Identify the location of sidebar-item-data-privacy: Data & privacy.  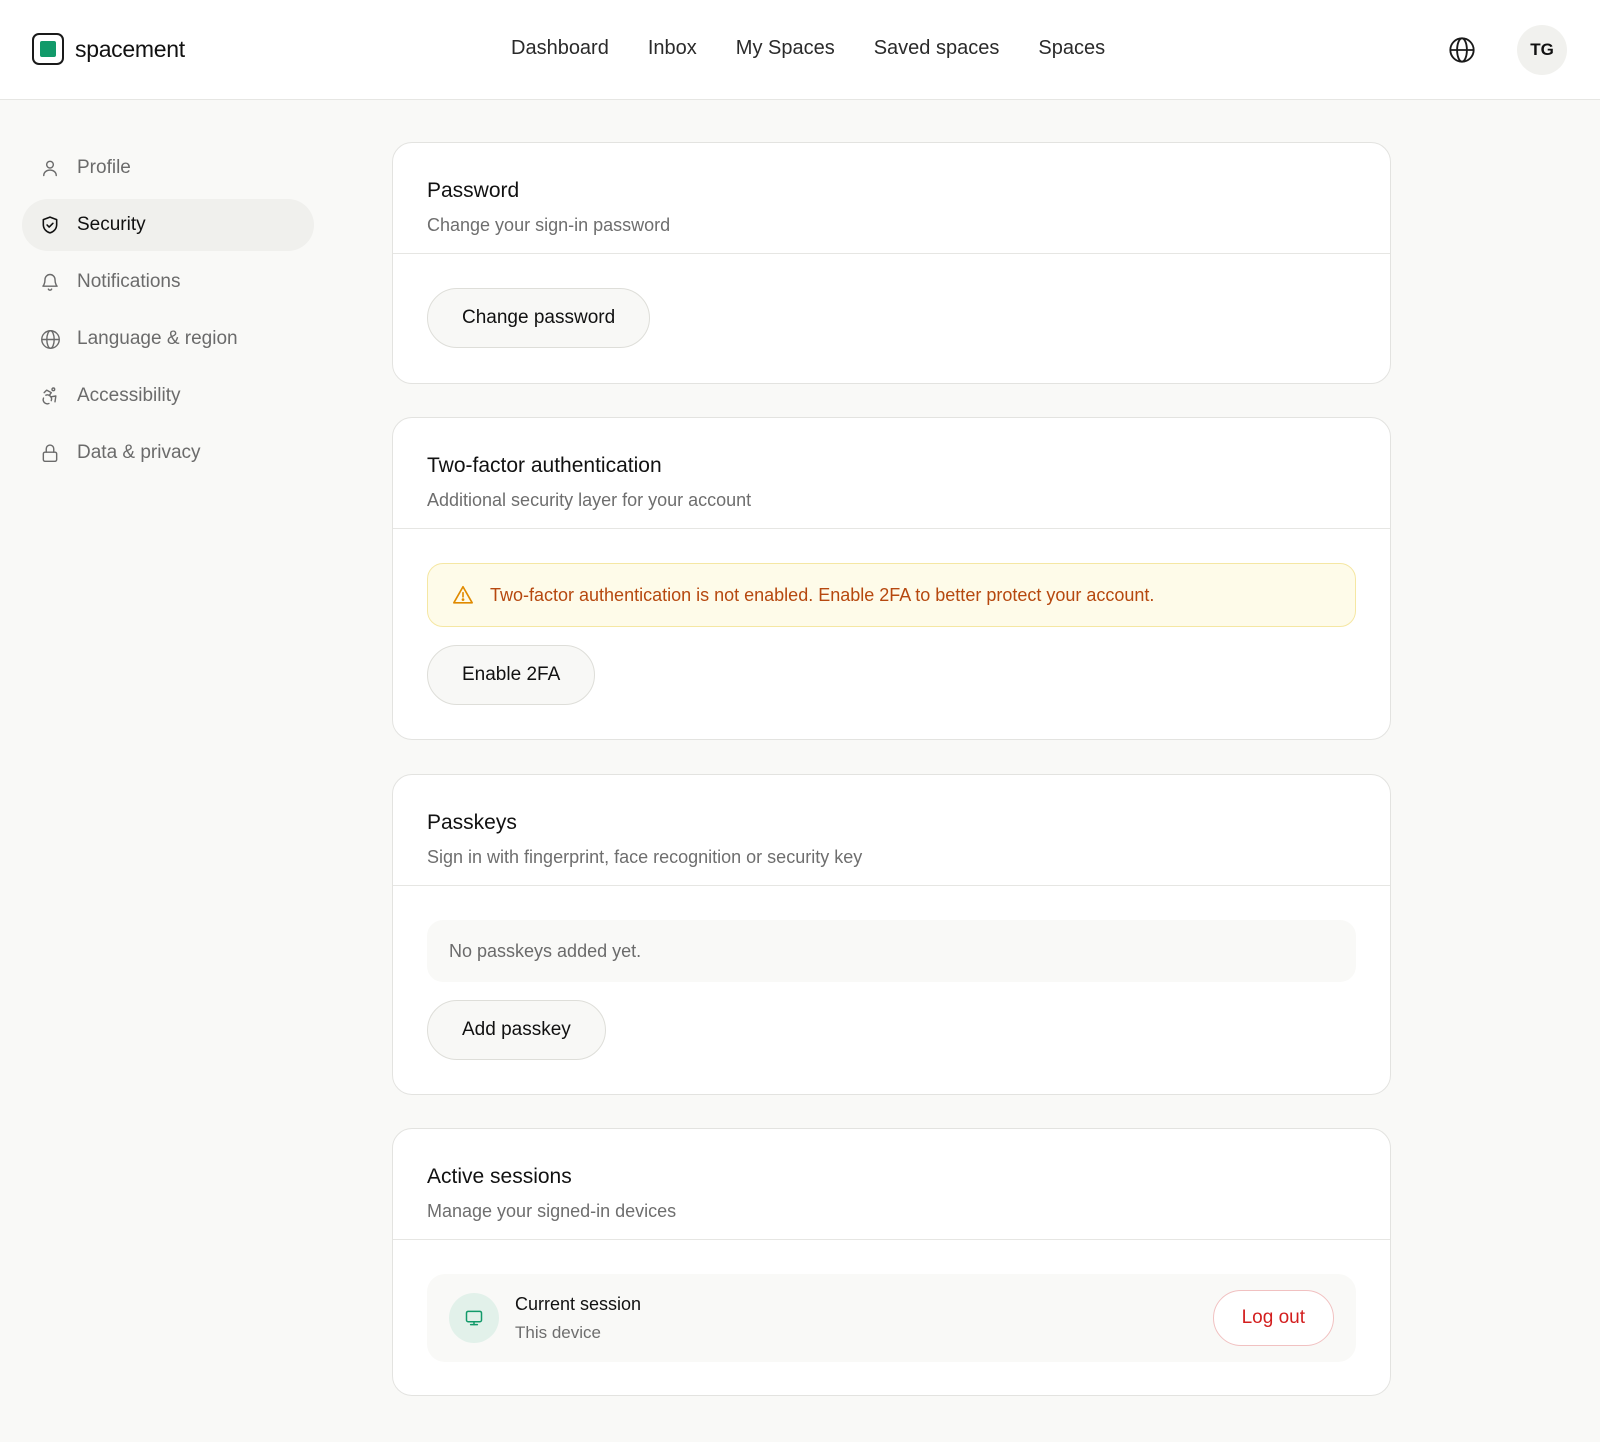
(168, 453).